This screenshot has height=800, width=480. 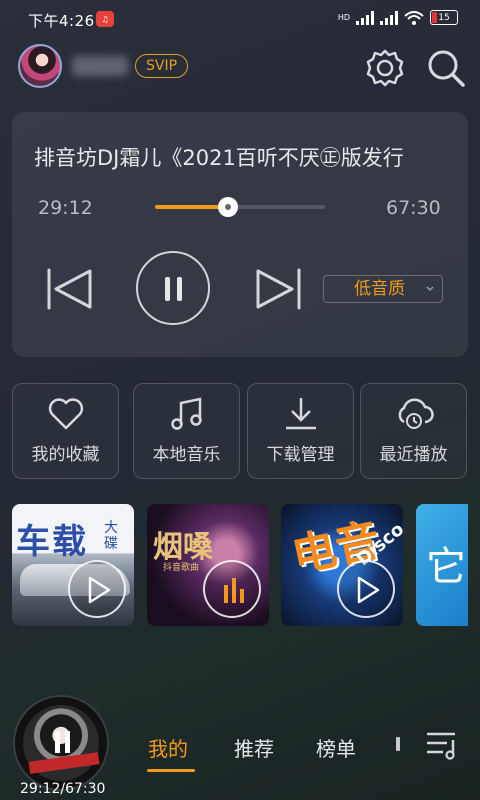 I want to click on quality-label: 低音质, so click(x=379, y=289).